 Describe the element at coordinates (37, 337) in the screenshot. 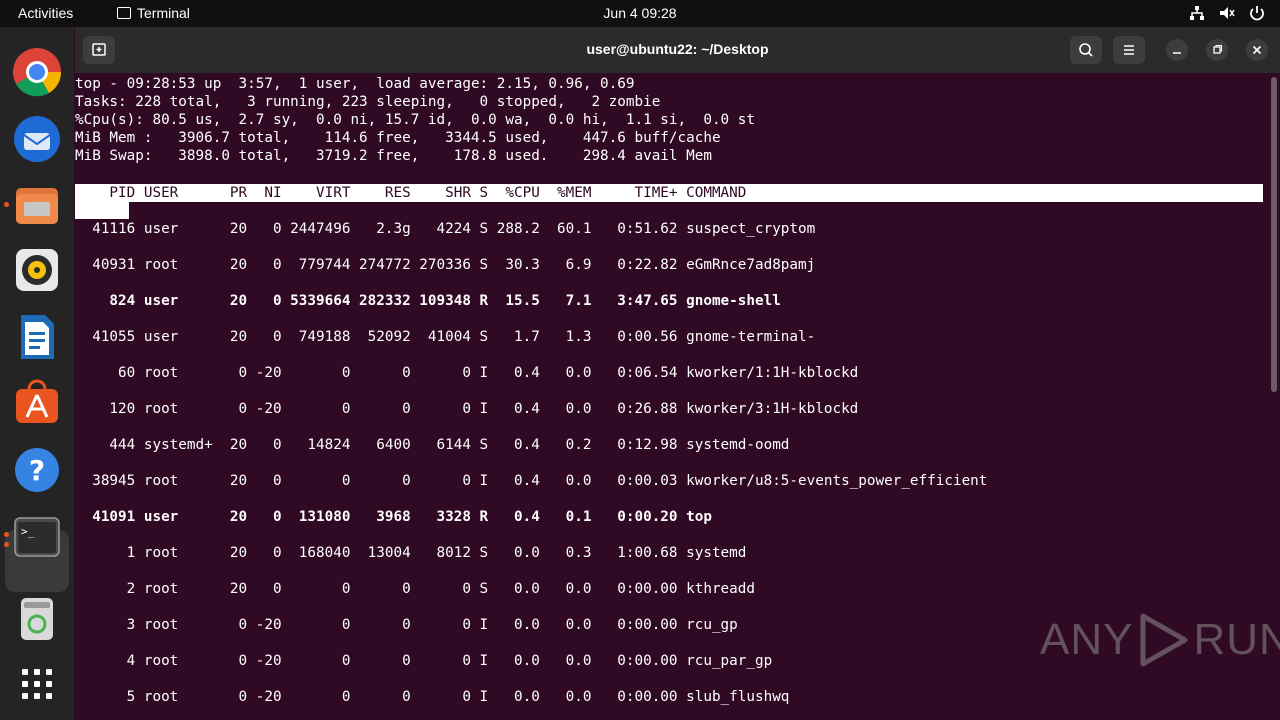

I see `libreoffice-writer-icon` at that location.